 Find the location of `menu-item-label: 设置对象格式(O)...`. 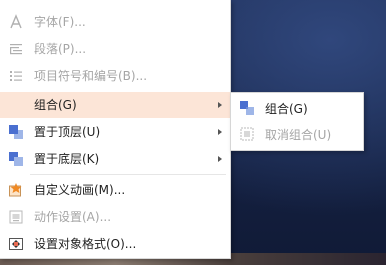

menu-item-label: 设置对象格式(O)... is located at coordinates (85, 244).